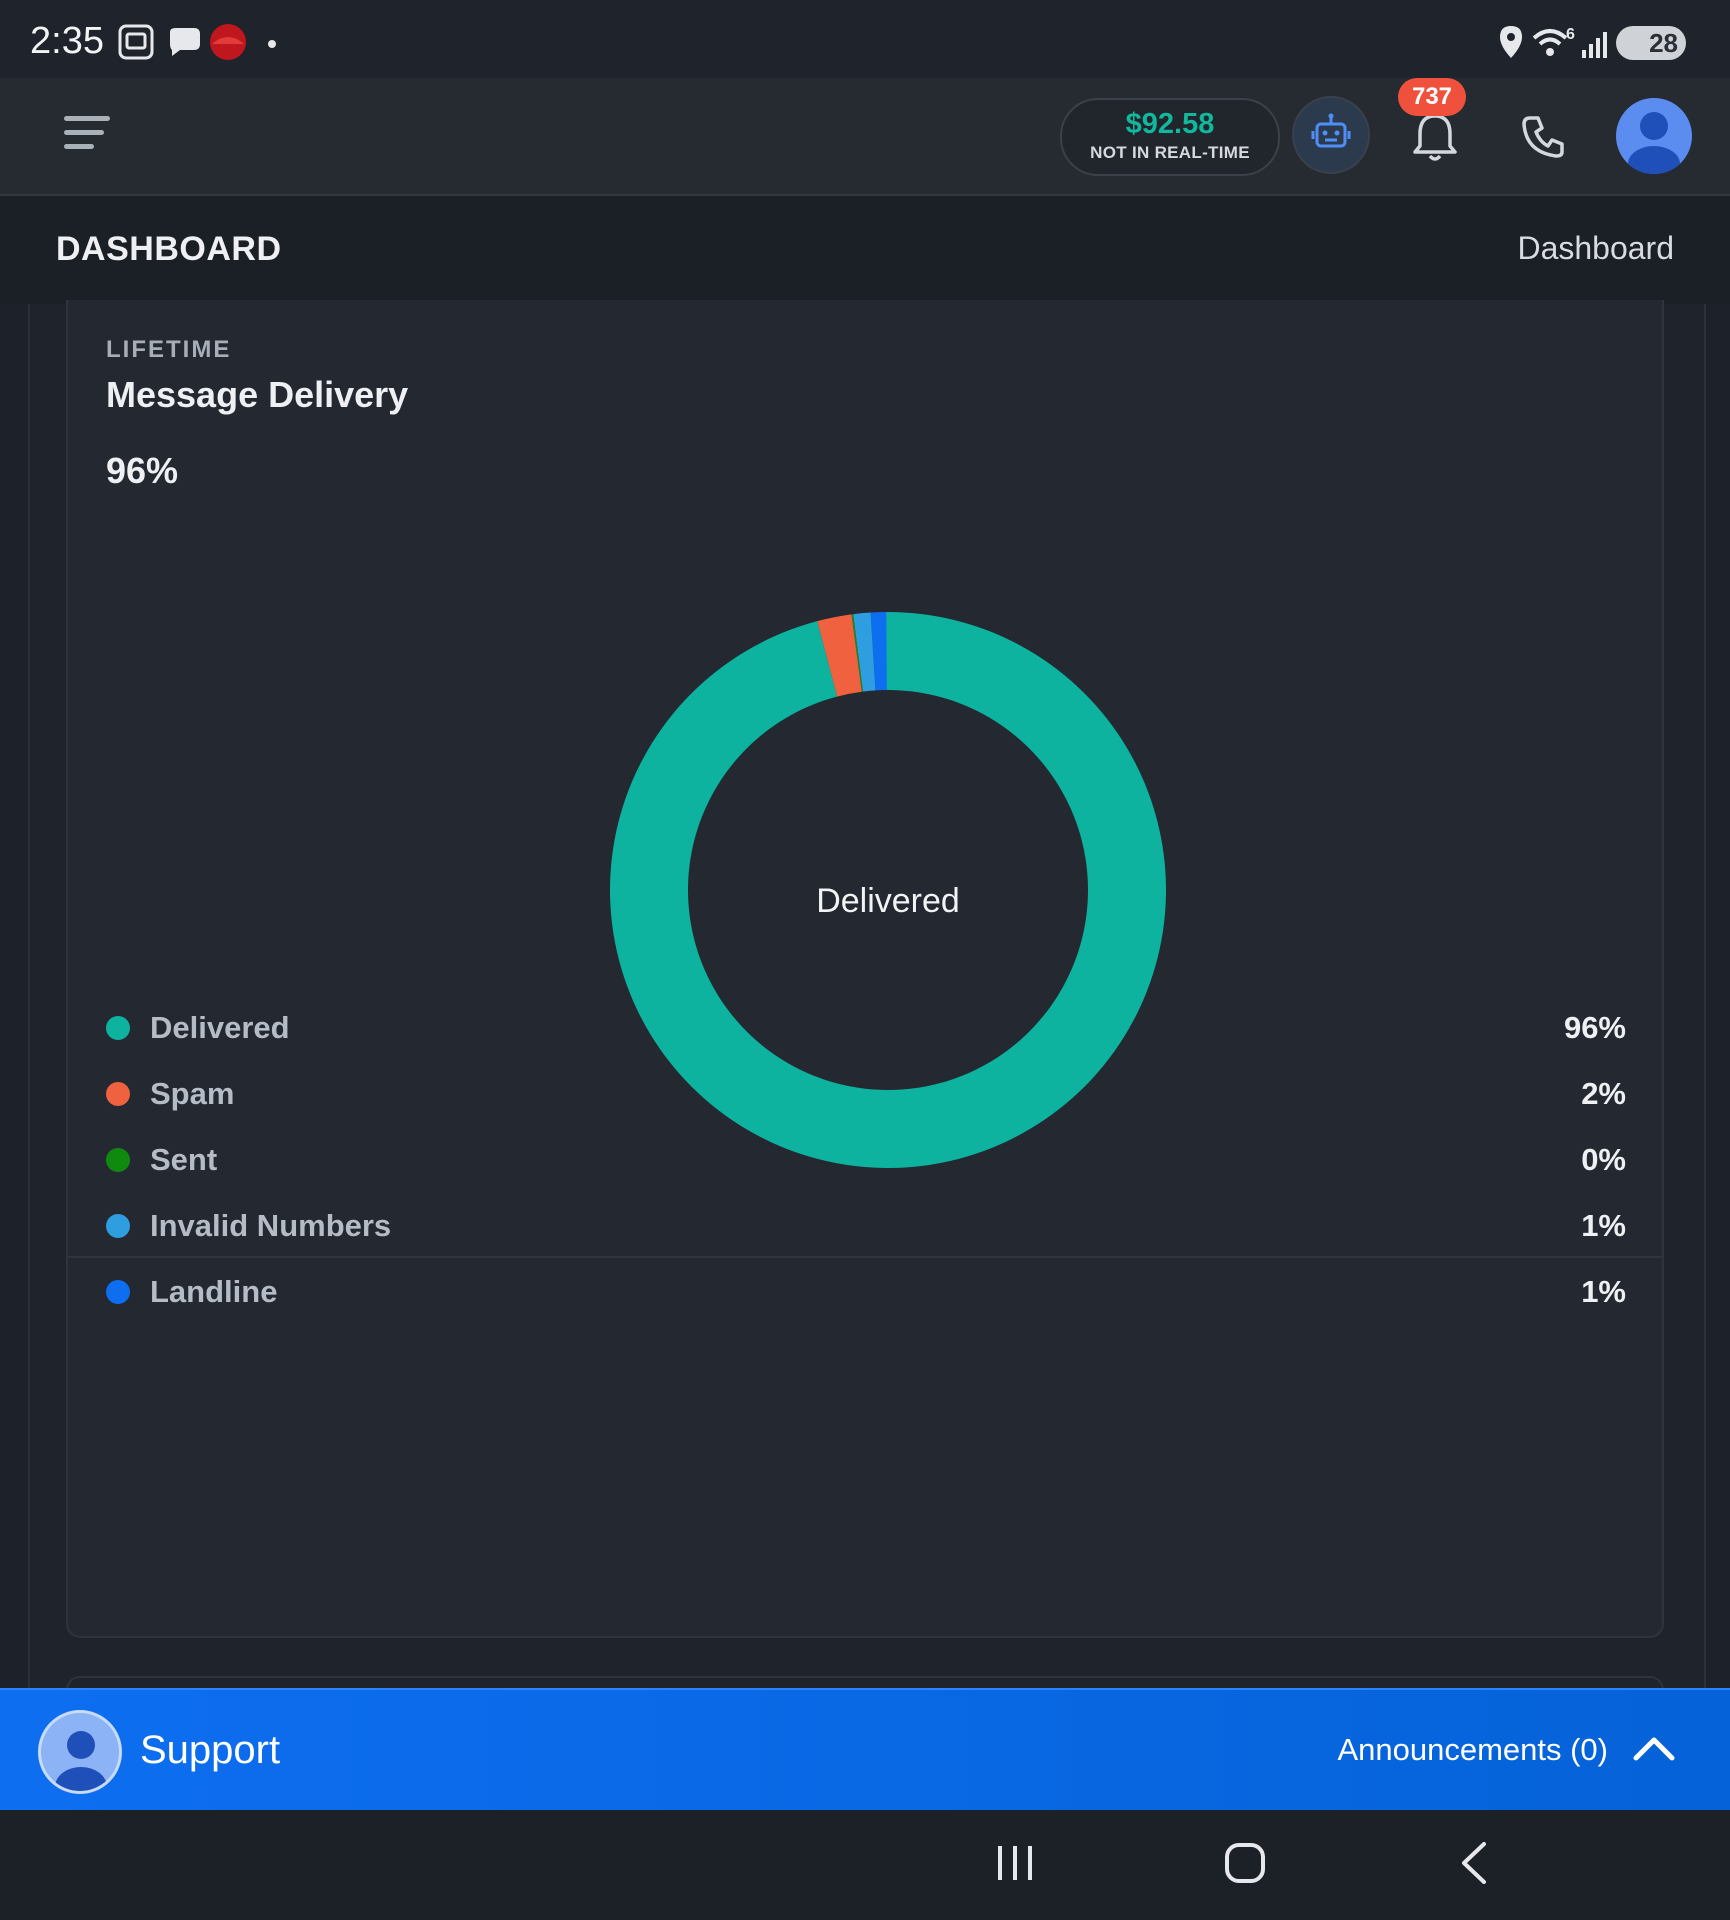 The height and width of the screenshot is (1920, 1730). Describe the element at coordinates (210, 1750) in the screenshot. I see `support-label: Support` at that location.